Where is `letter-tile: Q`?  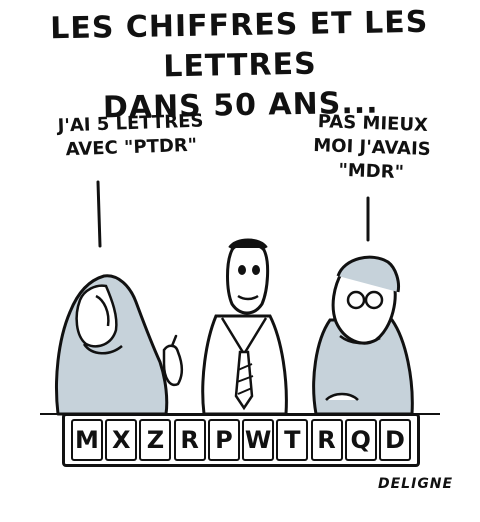
letter-tile: Q is located at coordinates (360, 440).